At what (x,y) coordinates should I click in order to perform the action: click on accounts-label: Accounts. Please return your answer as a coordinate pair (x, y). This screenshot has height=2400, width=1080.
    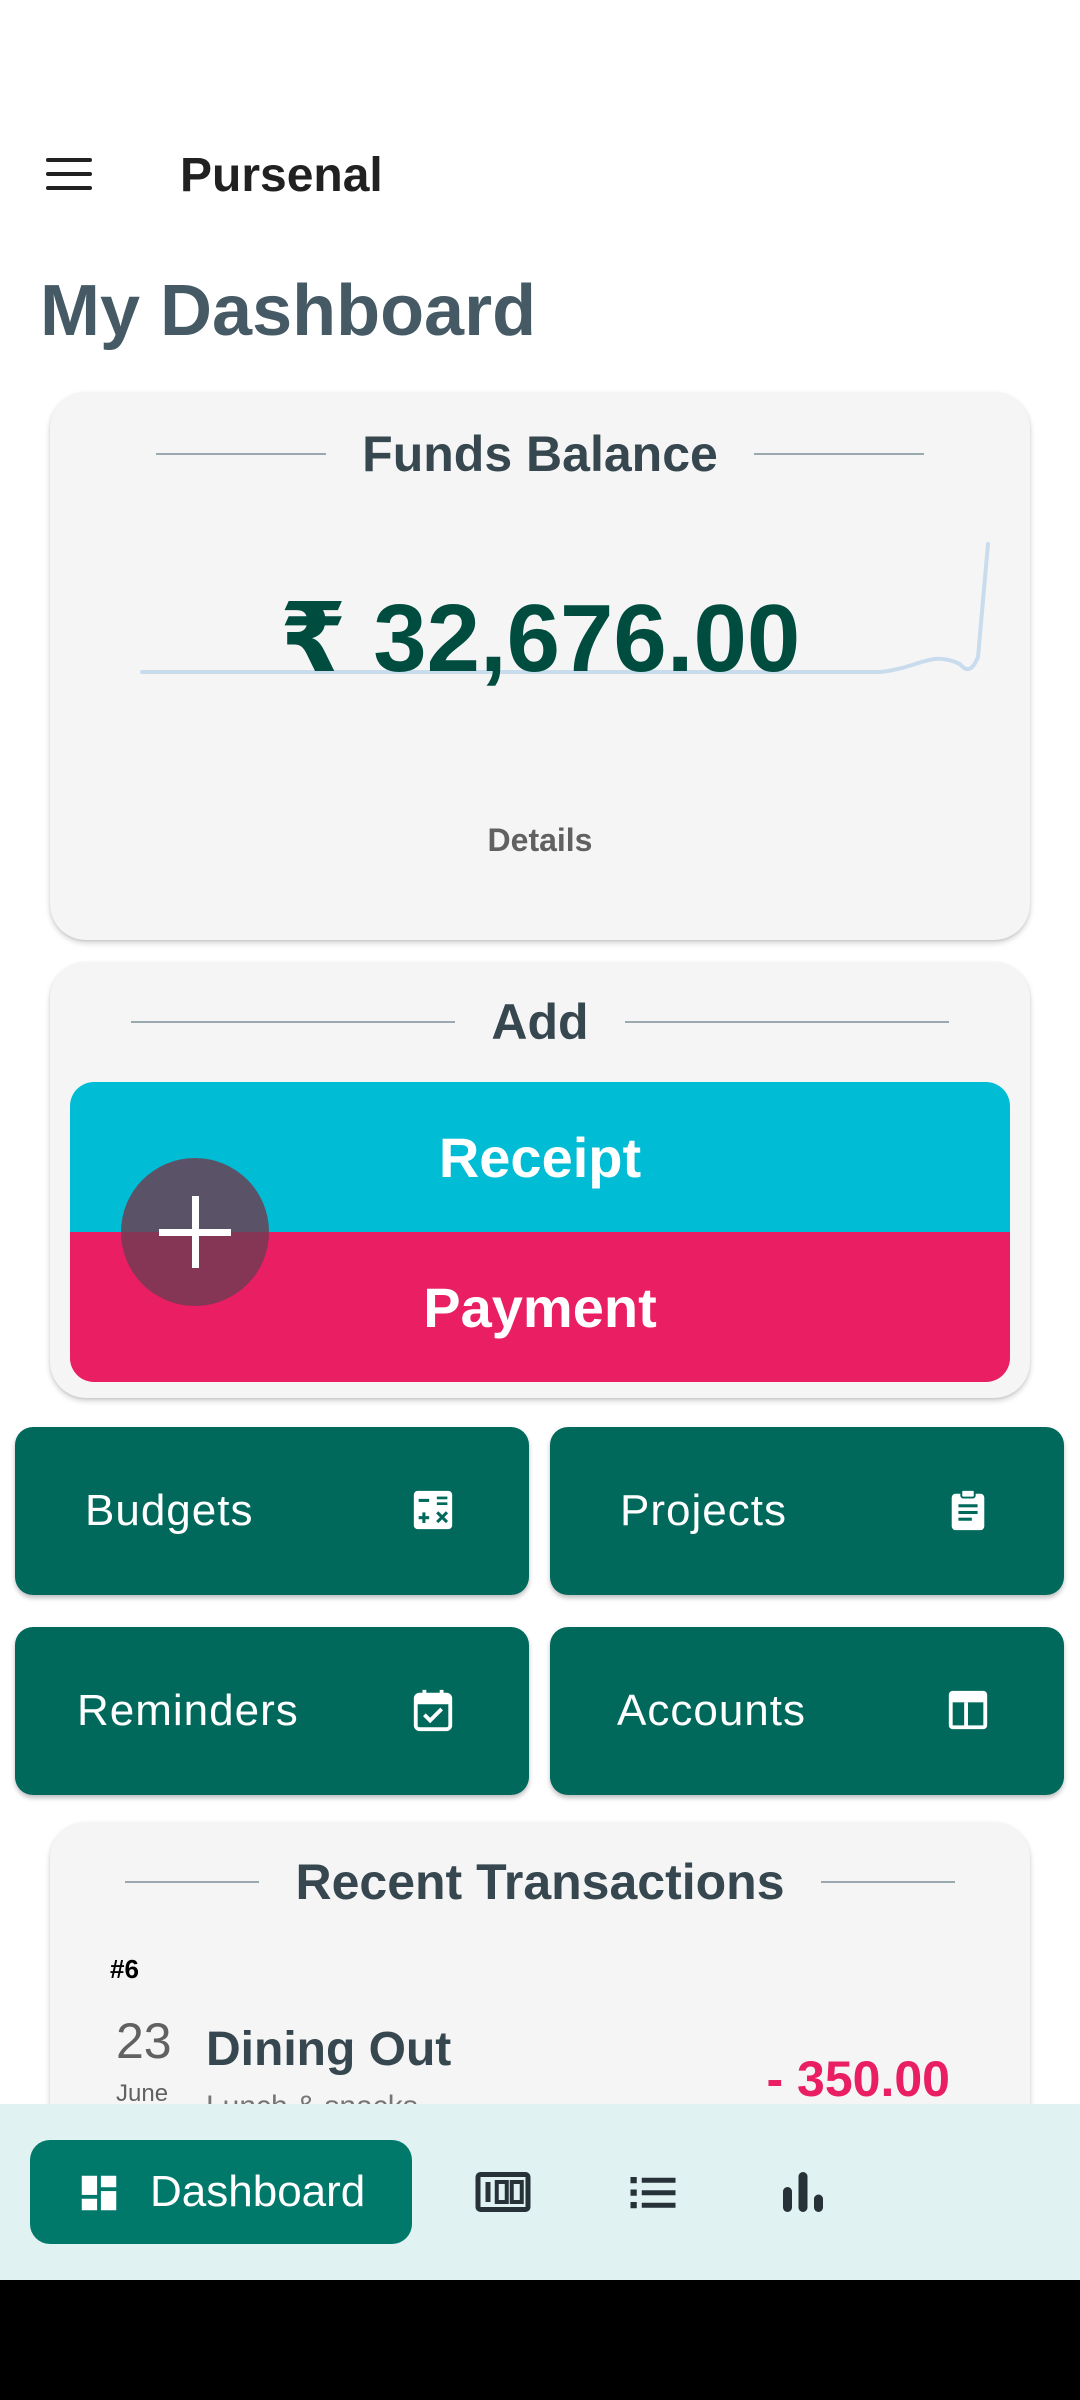
    Looking at the image, I should click on (711, 1710).